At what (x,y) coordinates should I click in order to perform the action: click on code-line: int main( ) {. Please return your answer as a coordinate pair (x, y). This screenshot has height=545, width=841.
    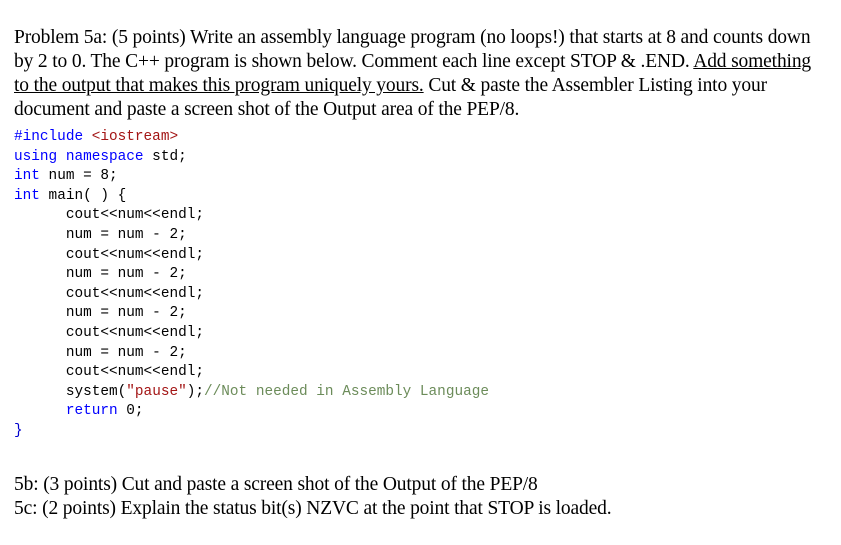
    Looking at the image, I should click on (251, 197).